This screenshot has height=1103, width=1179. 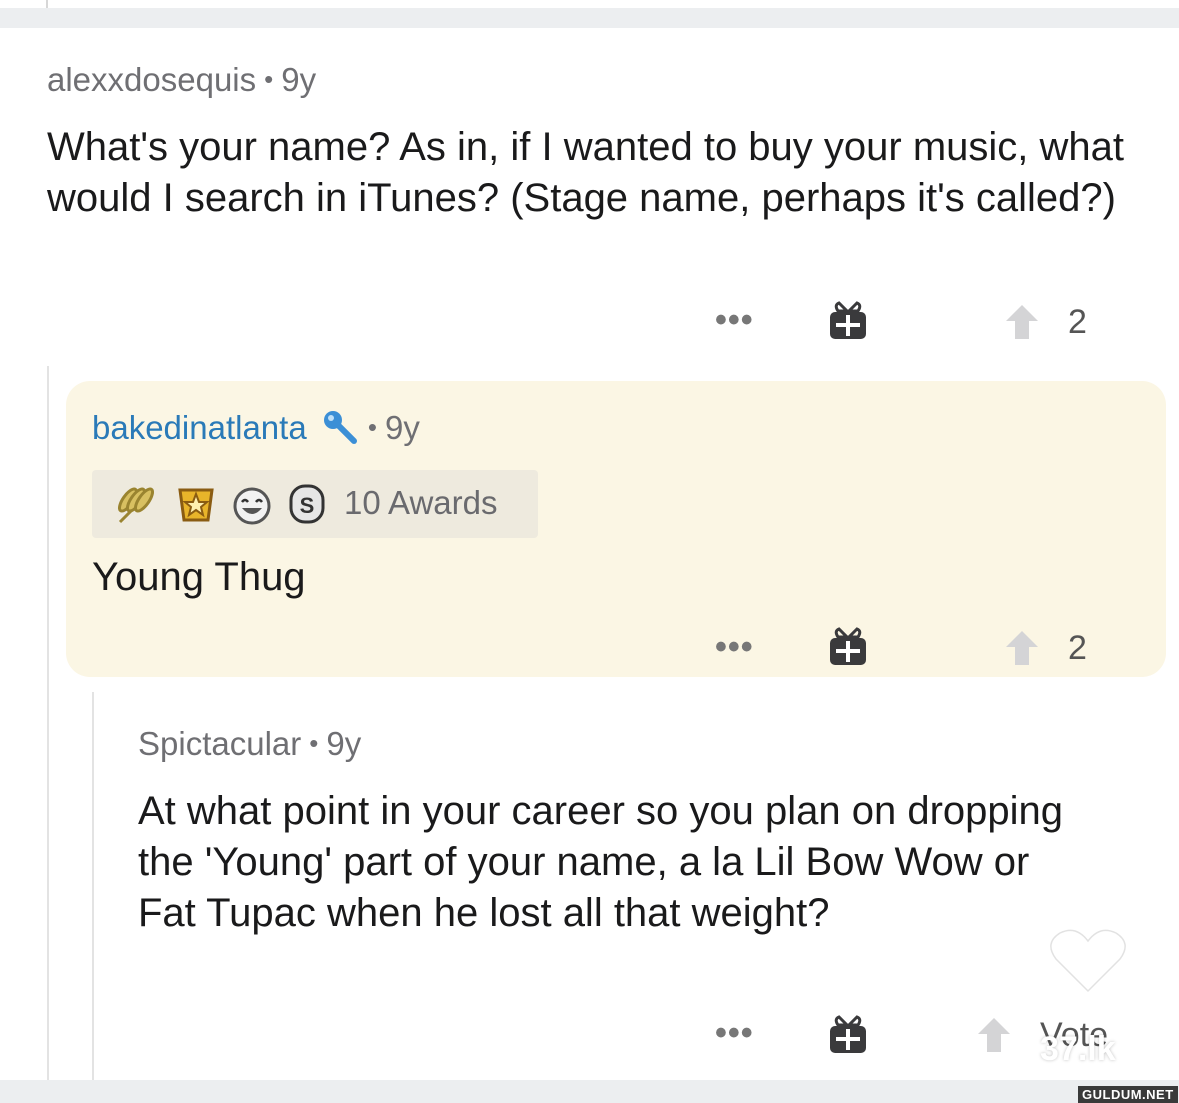 What do you see at coordinates (589, 14) in the screenshot?
I see `top-divider` at bounding box center [589, 14].